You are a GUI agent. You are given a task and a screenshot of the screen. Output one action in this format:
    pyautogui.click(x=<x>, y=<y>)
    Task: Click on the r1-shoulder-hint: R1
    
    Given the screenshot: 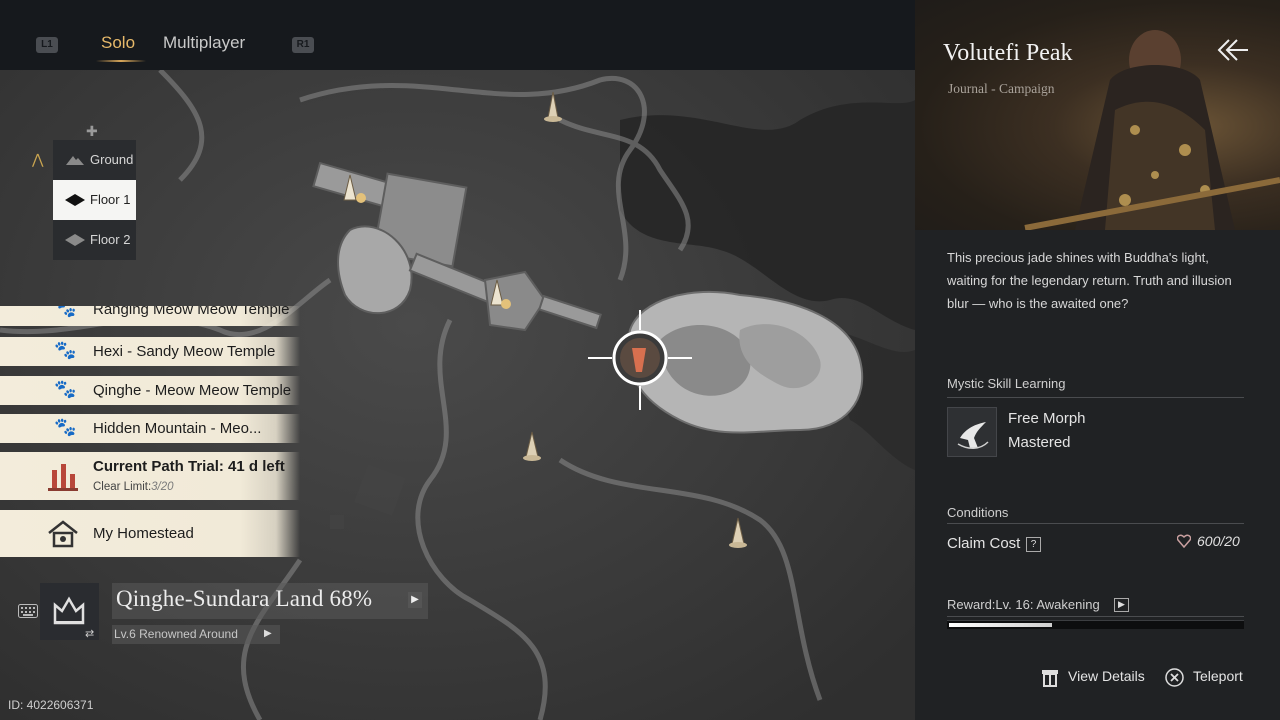 What is the action you would take?
    pyautogui.click(x=303, y=45)
    